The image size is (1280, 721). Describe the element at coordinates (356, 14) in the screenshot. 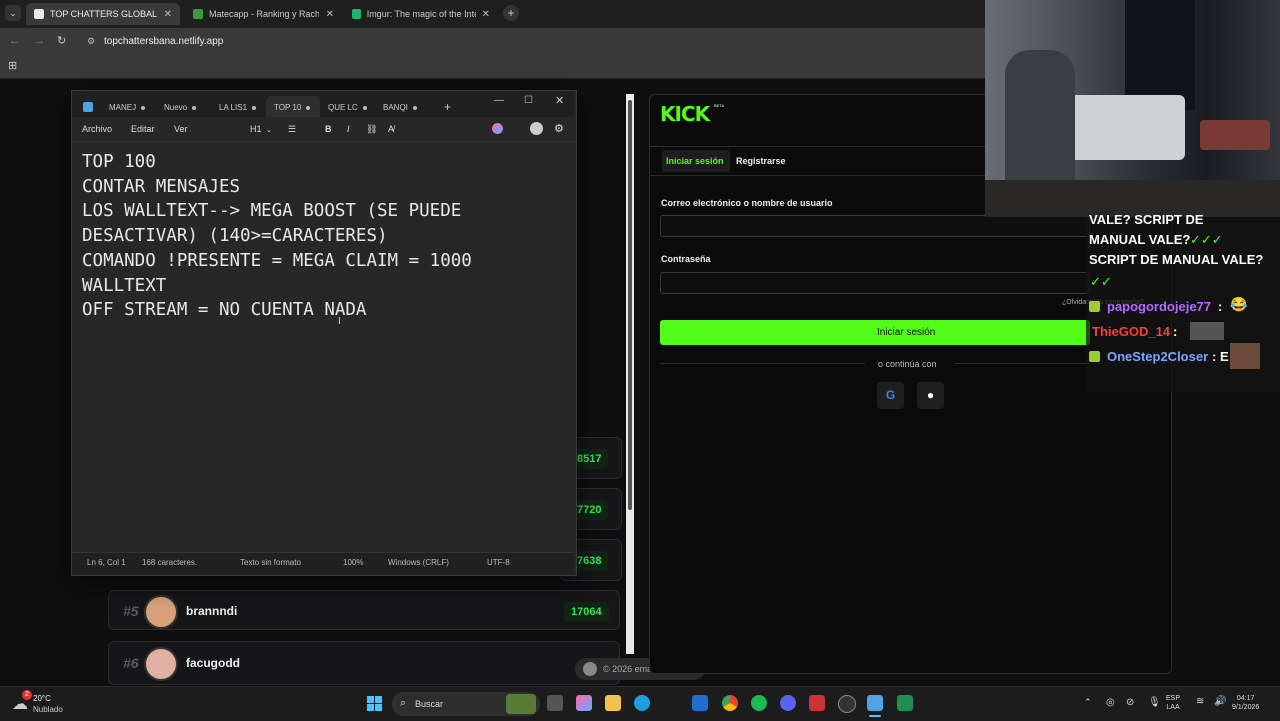

I see `imgur-favicon-icon` at that location.